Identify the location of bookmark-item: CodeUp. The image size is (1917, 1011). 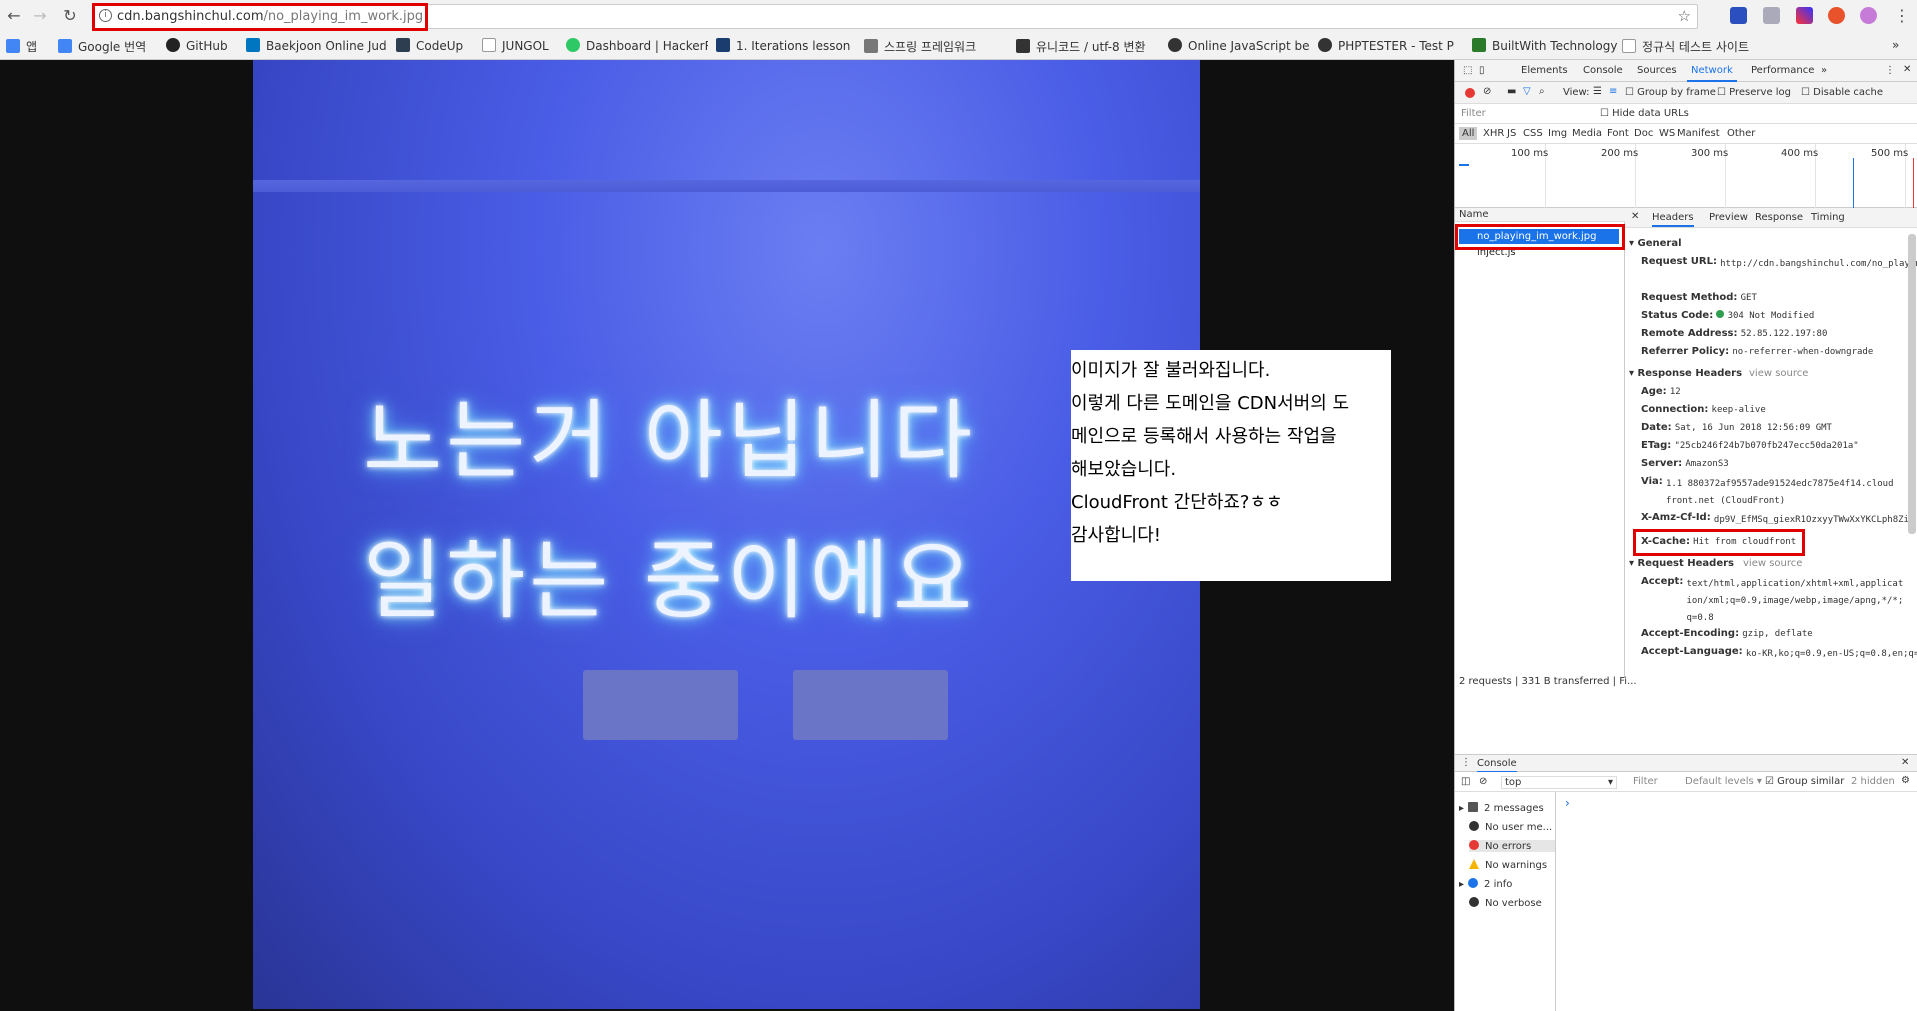
(434, 45).